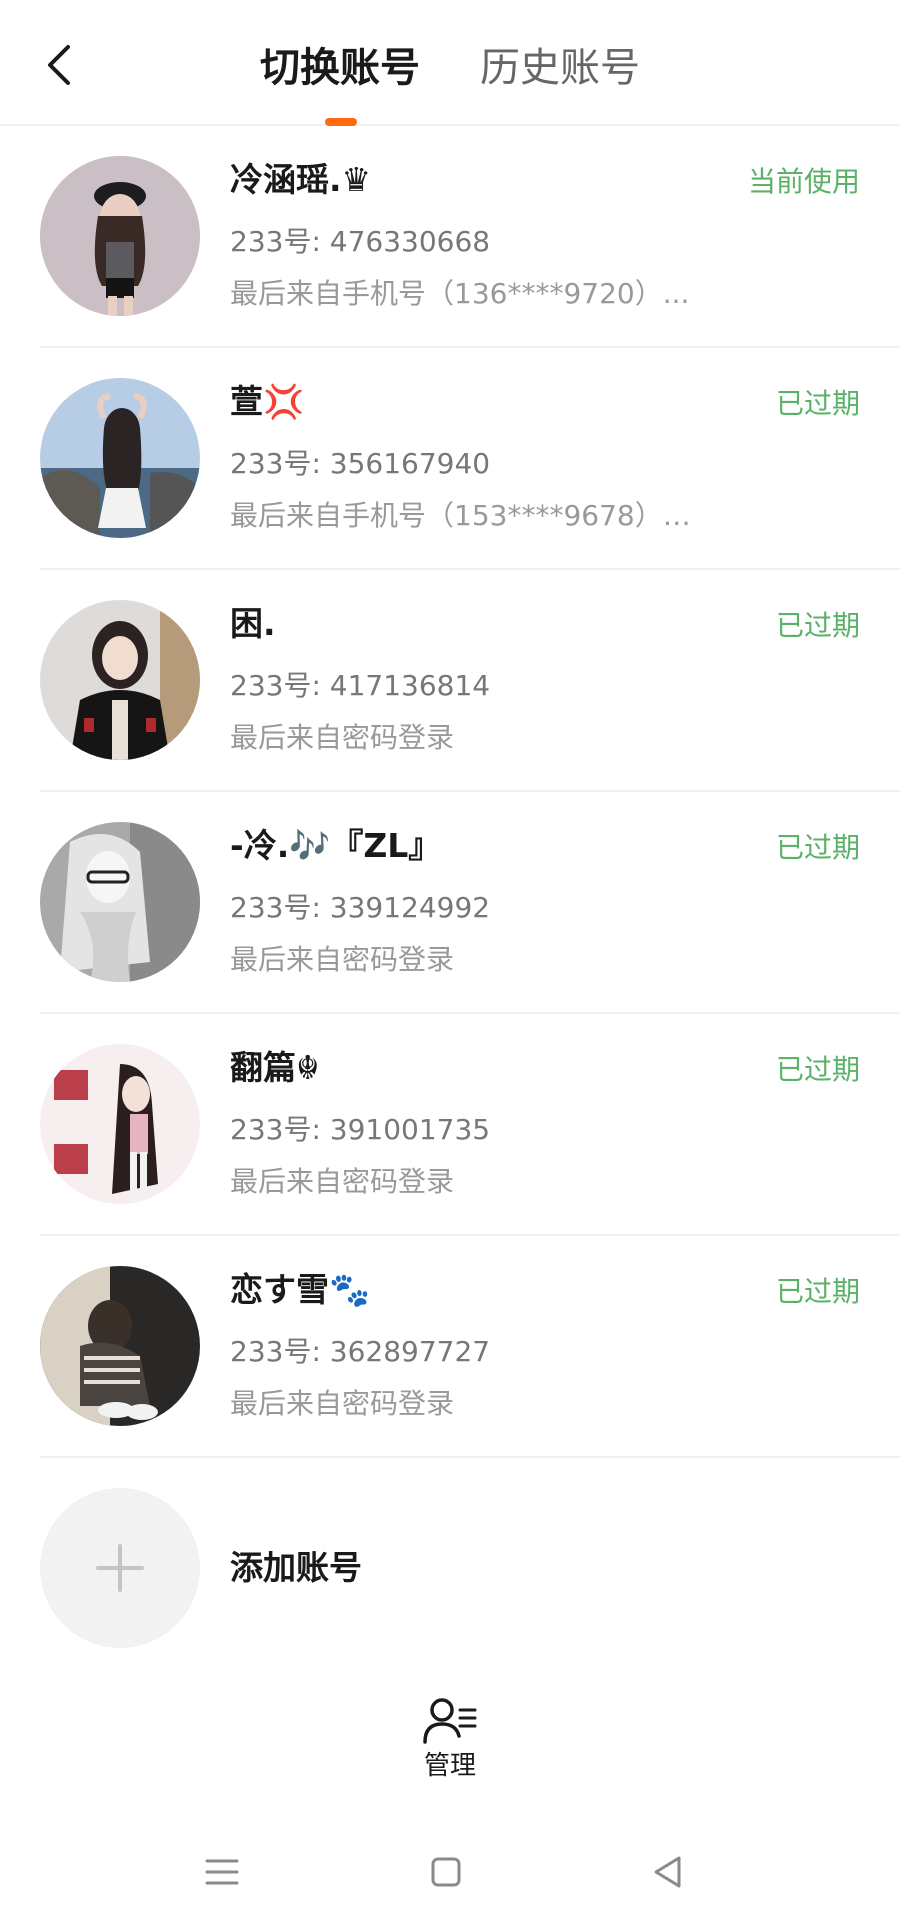  I want to click on account-uid: 233号: 339124992, so click(360, 907).